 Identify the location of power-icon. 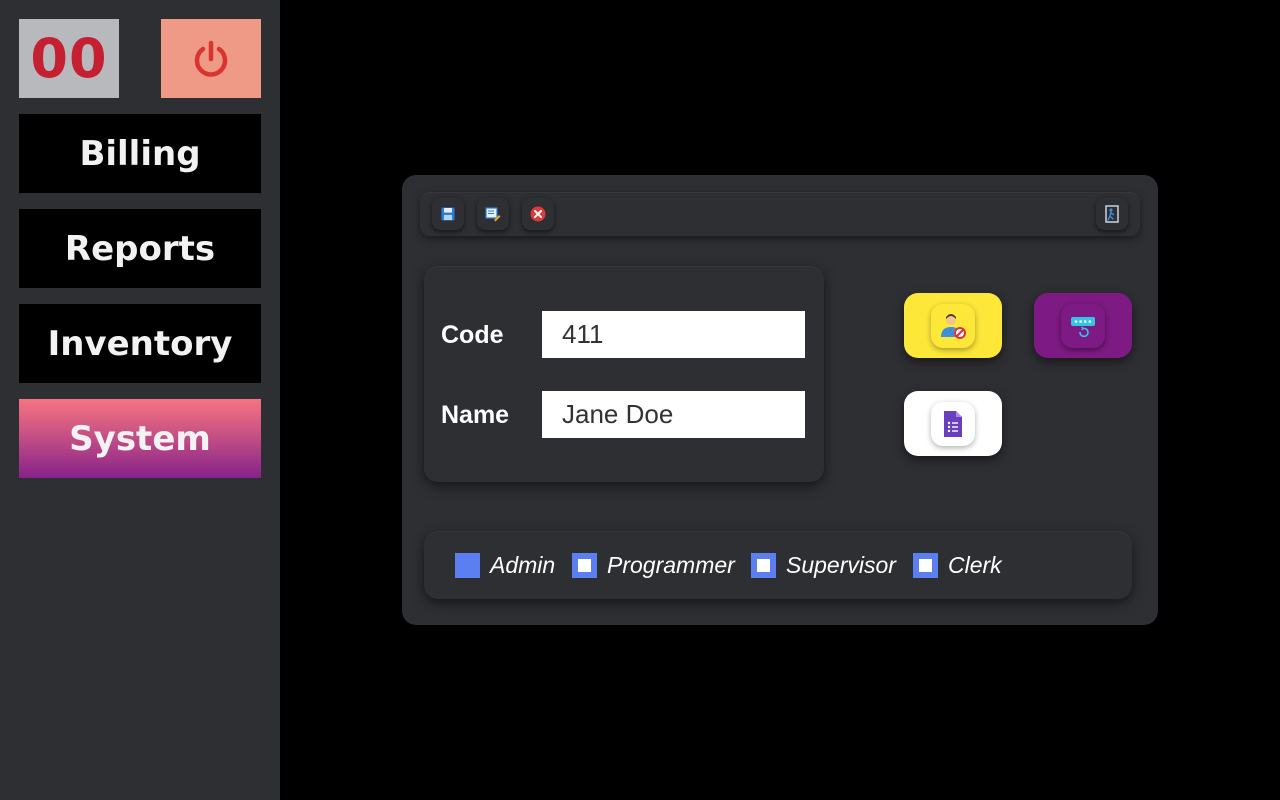
(211, 58).